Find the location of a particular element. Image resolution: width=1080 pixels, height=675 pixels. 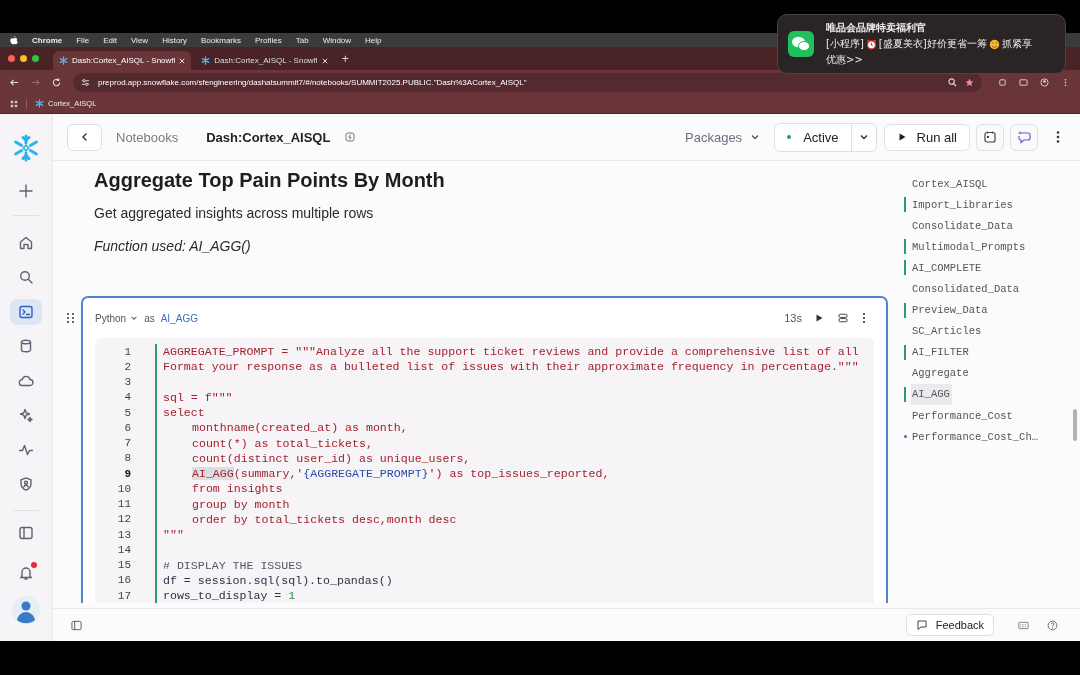

calendar-icon is located at coordinates (990, 137).